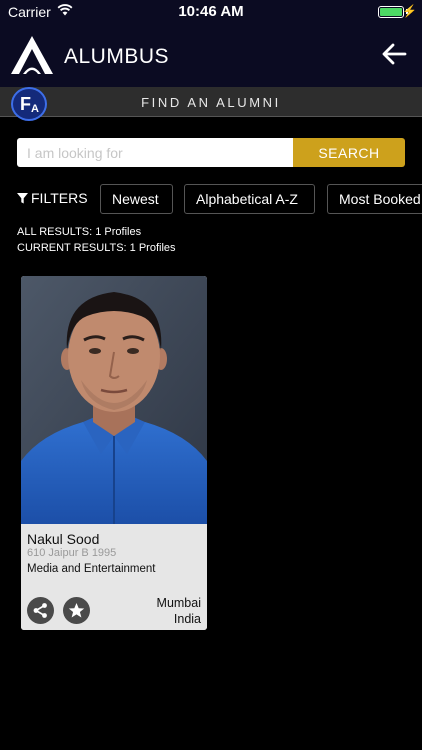 This screenshot has height=750, width=422. What do you see at coordinates (249, 199) in the screenshot?
I see `filter-chip-alphabetical: Alphabetical A-Z` at bounding box center [249, 199].